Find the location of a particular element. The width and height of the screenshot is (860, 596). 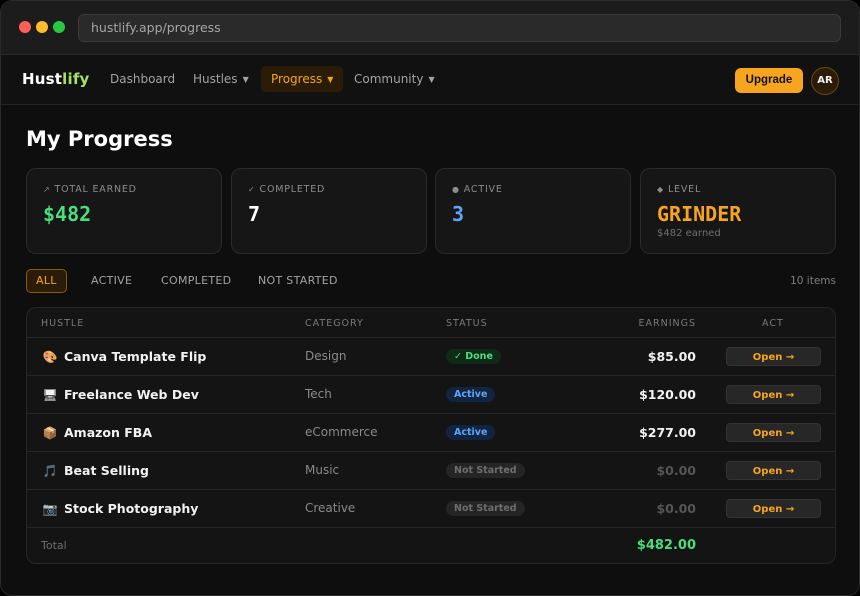

hustle-name: 📦 Amazon FBA is located at coordinates (96, 432).